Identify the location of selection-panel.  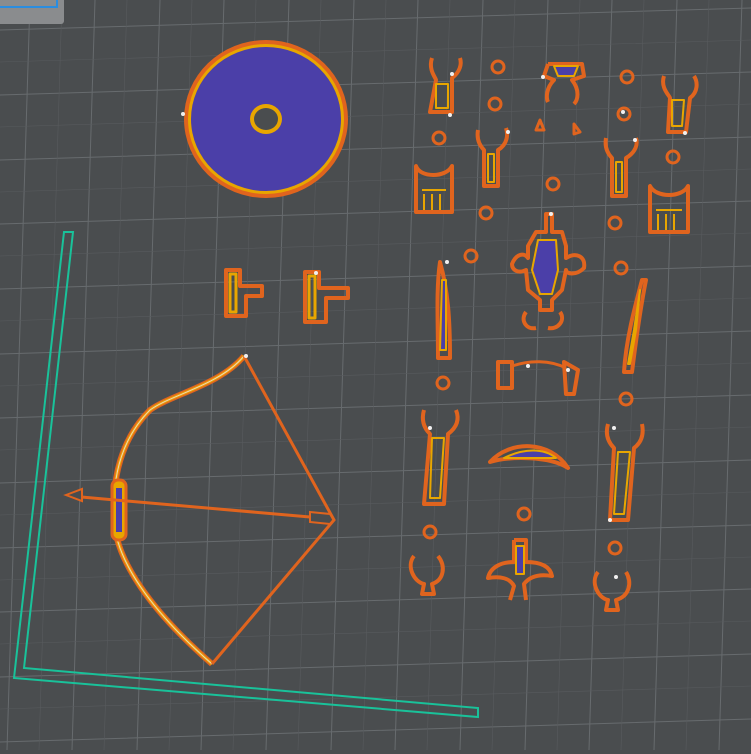
(32, 12).